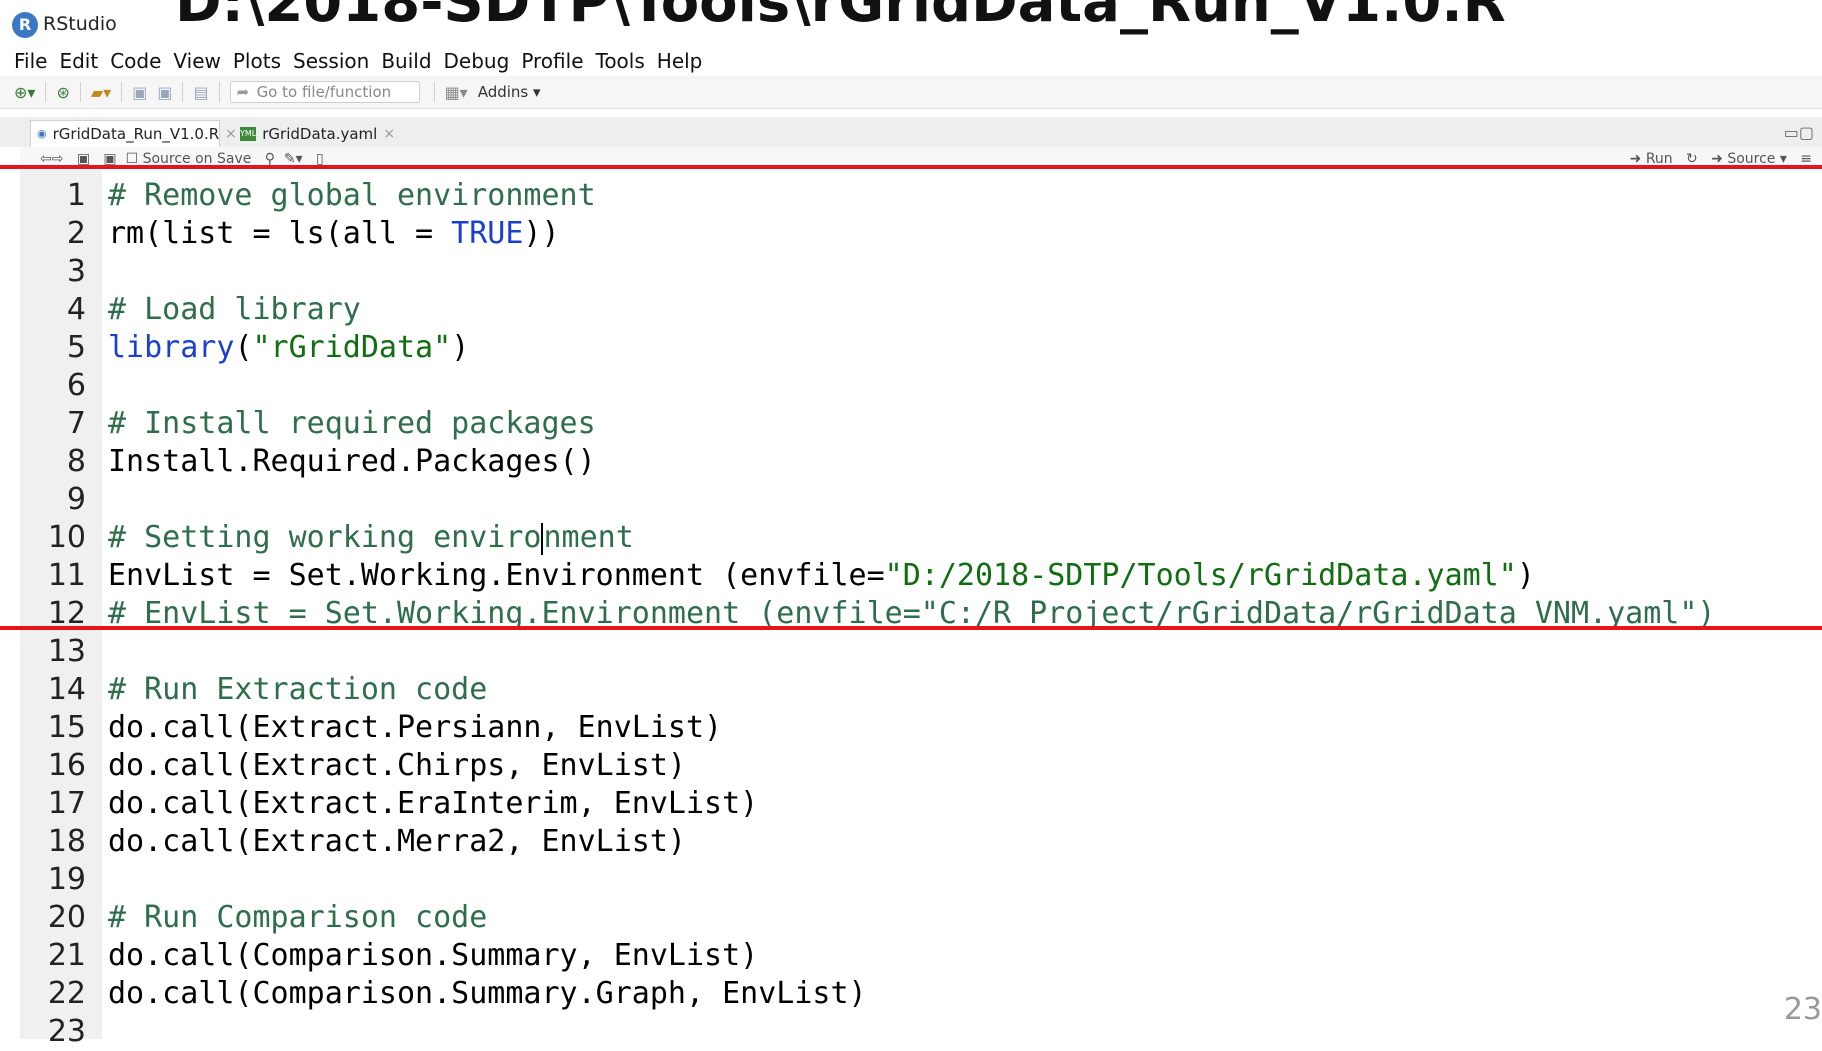 The width and height of the screenshot is (1822, 1051). Describe the element at coordinates (171, 347) in the screenshot. I see `code-token: library` at that location.